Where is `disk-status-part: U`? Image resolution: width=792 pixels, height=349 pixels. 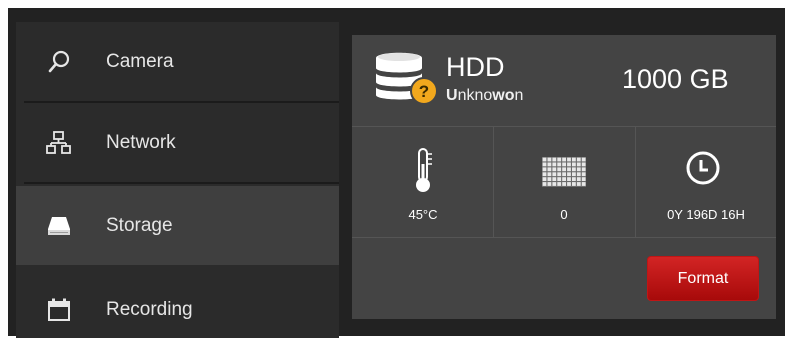 disk-status-part: U is located at coordinates (452, 95).